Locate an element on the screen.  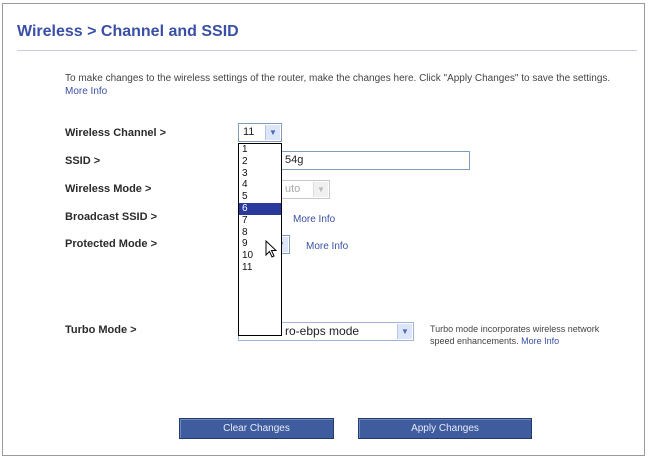
channel-option: 11 is located at coordinates (260, 268).